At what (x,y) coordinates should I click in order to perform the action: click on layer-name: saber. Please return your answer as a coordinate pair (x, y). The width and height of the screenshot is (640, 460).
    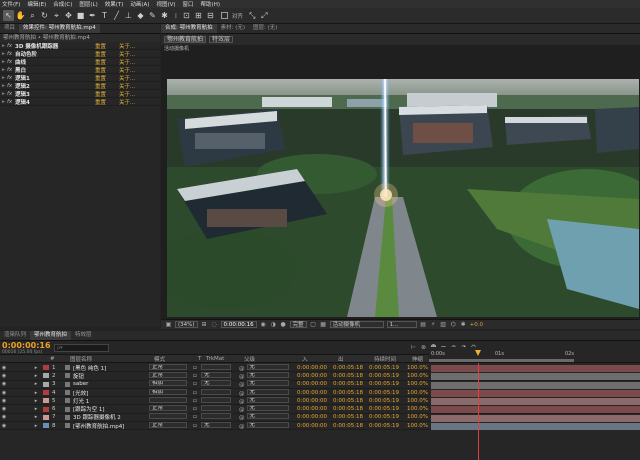
    Looking at the image, I should click on (111, 384).